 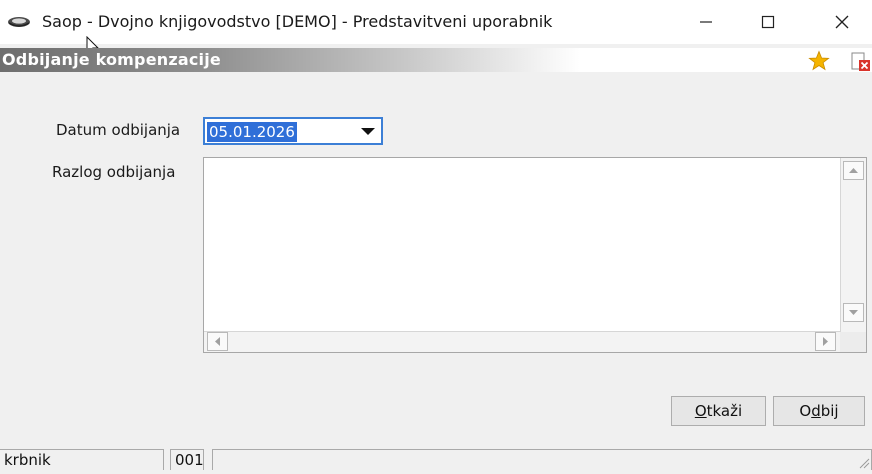 What do you see at coordinates (118, 130) in the screenshot?
I see `date-label: Datum odbijanja` at bounding box center [118, 130].